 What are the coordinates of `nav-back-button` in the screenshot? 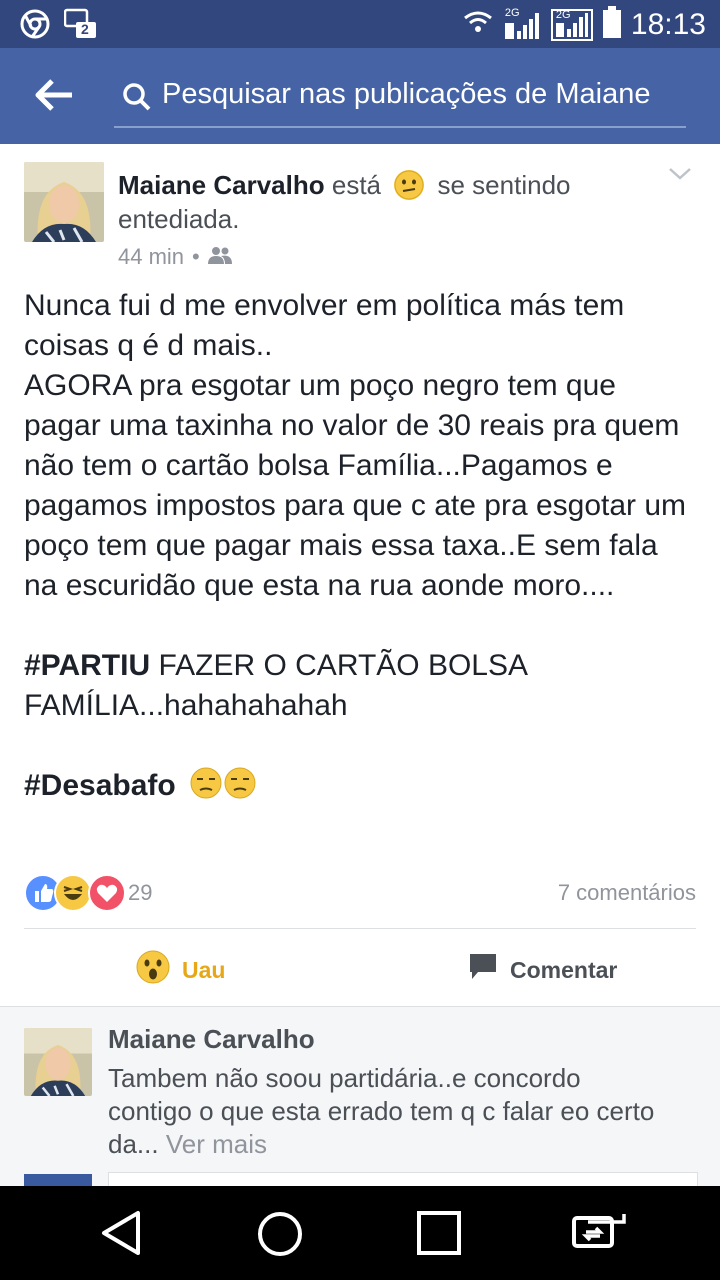 It's located at (122, 1235).